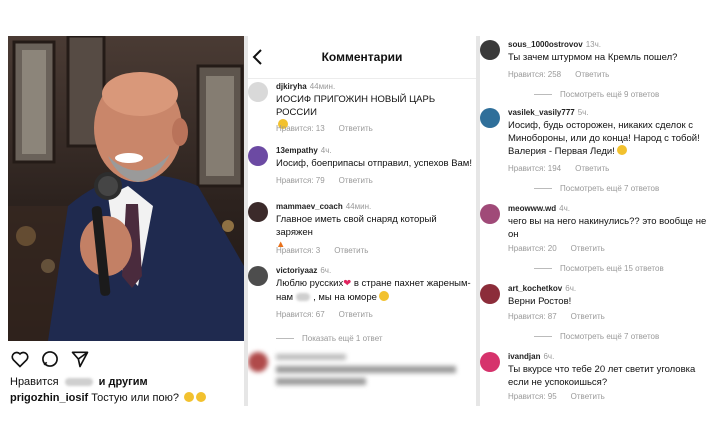 The image size is (720, 432). What do you see at coordinates (596, 94) in the screenshot?
I see `show-replies: Посмотреть ещё 9 ответов` at bounding box center [596, 94].